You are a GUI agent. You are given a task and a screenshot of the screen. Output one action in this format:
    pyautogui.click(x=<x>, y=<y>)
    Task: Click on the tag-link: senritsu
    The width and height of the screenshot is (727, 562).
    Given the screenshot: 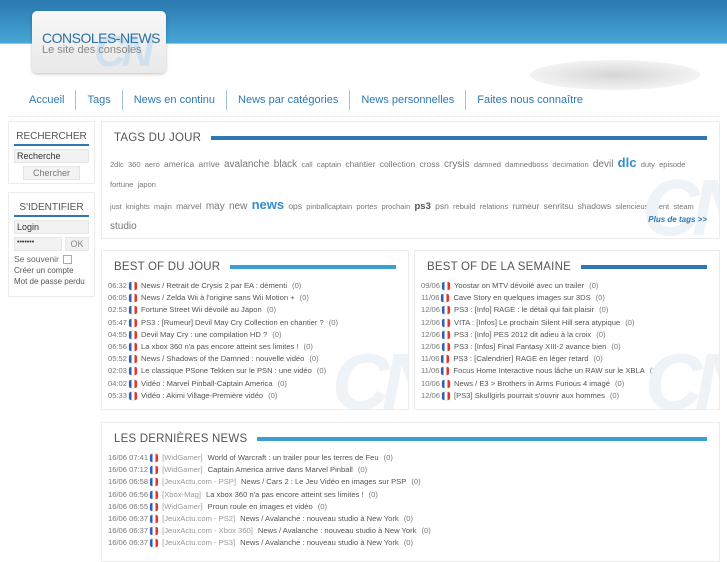 What is the action you would take?
    pyautogui.click(x=559, y=206)
    